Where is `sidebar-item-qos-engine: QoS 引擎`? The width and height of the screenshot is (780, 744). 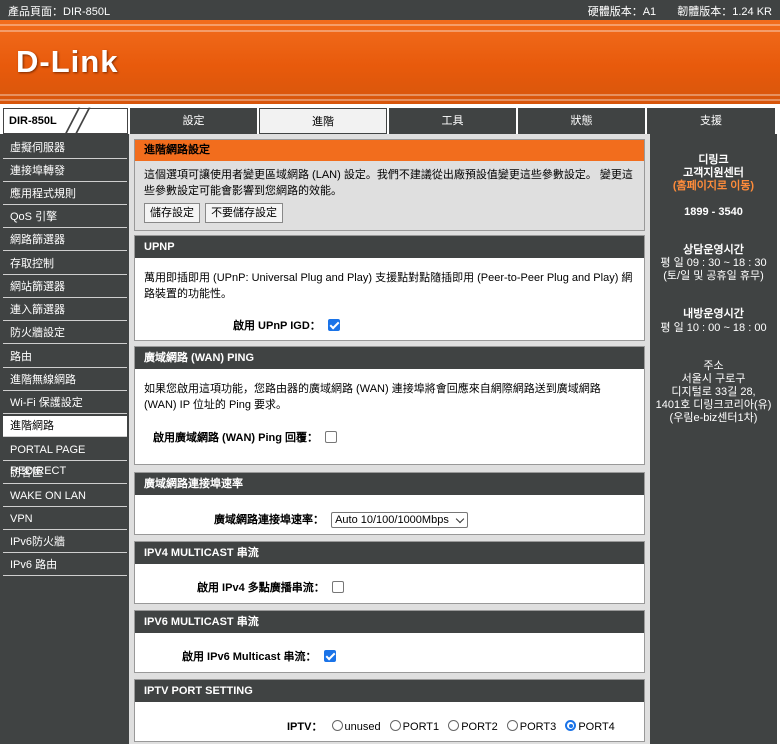
sidebar-item-qos-engine: QoS 引擎 is located at coordinates (65, 217).